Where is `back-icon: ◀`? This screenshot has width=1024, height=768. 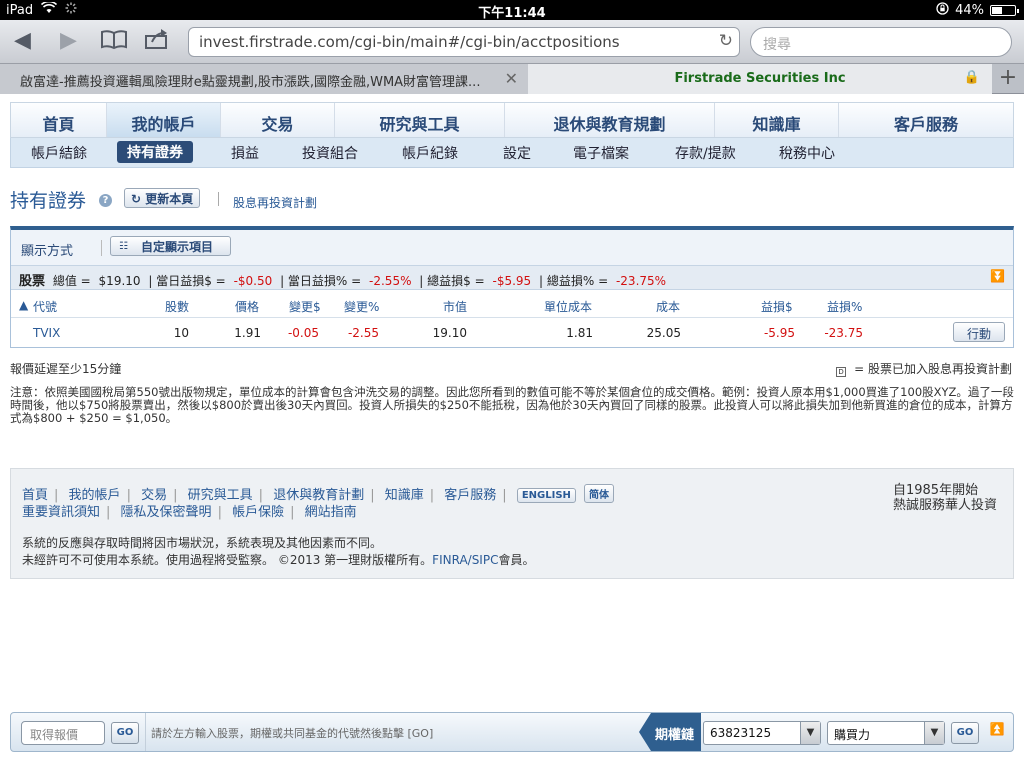 back-icon: ◀ is located at coordinates (22, 41).